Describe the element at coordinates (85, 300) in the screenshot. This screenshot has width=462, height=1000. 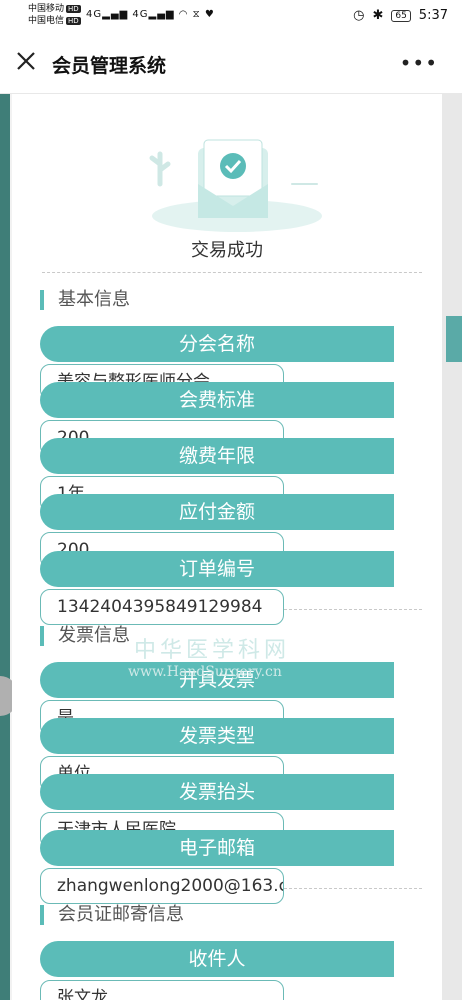
I see `section-title-basic: 基本信息` at that location.